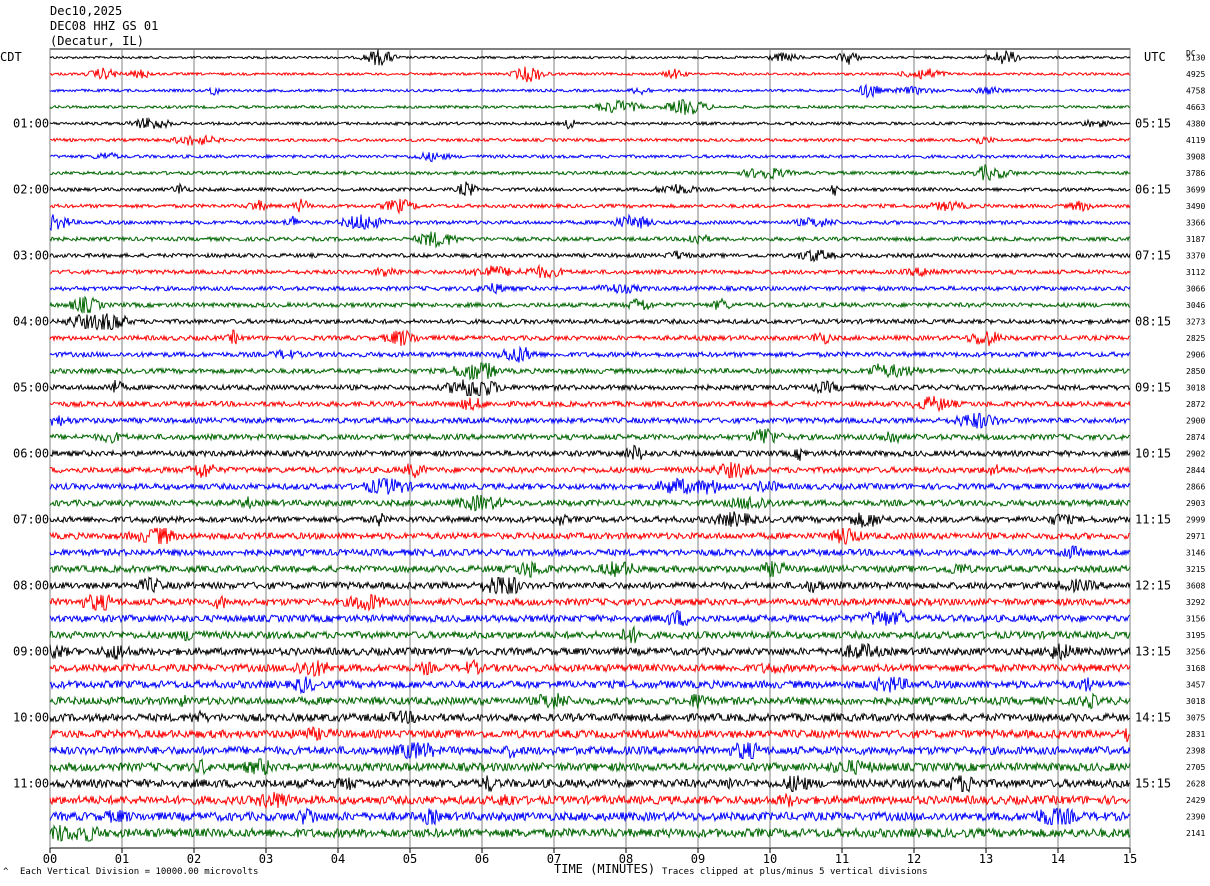 This screenshot has width=1210, height=886. What do you see at coordinates (1195, 602) in the screenshot?
I see `dc-offset-value: 3292` at bounding box center [1195, 602].